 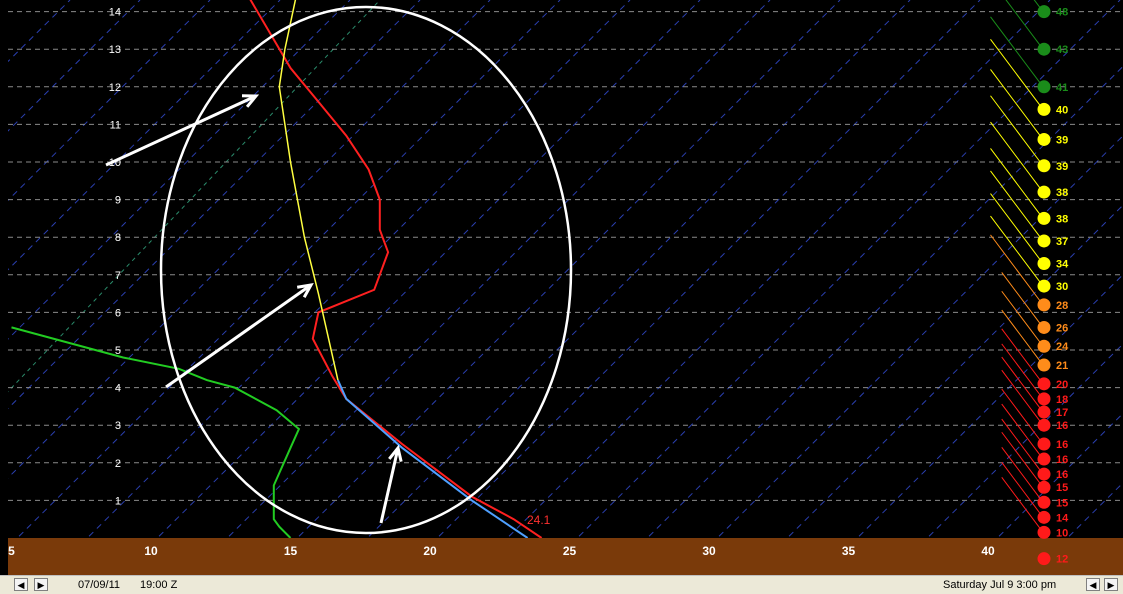 What do you see at coordinates (118, 313) in the screenshot?
I see `y-tick-label: 6` at bounding box center [118, 313].